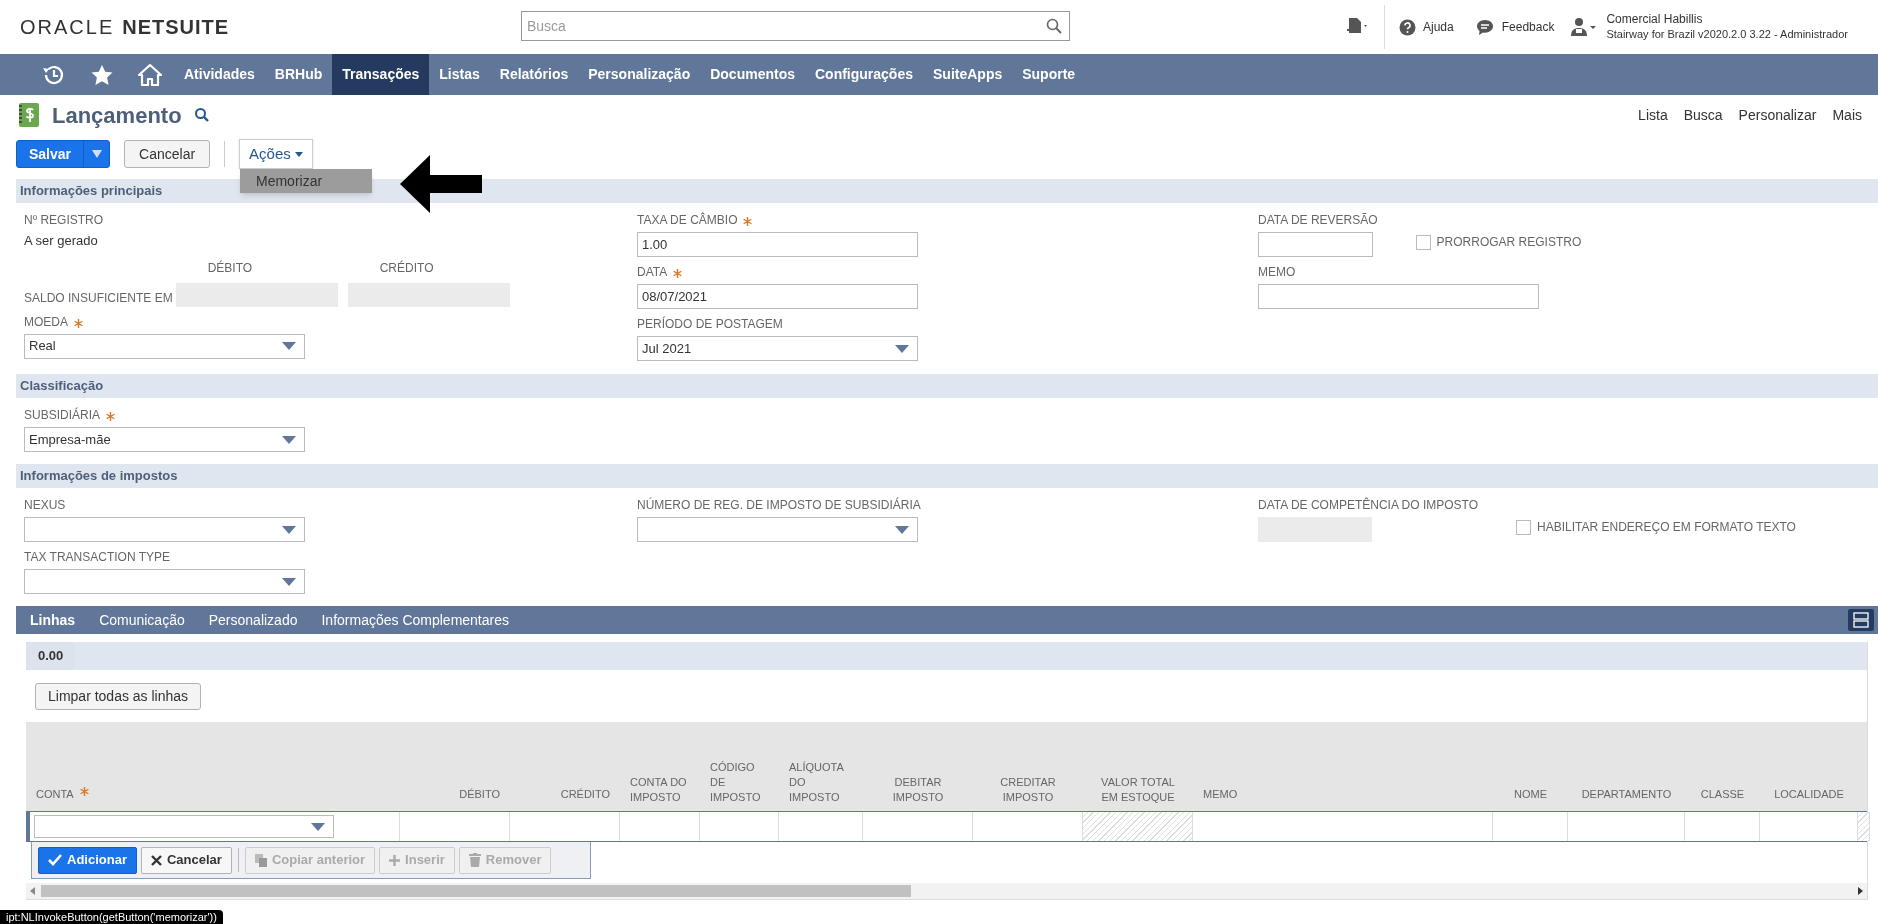 Image resolution: width=1878 pixels, height=924 pixels. What do you see at coordinates (777, 296) in the screenshot?
I see `input-field: 08/07/2021` at bounding box center [777, 296].